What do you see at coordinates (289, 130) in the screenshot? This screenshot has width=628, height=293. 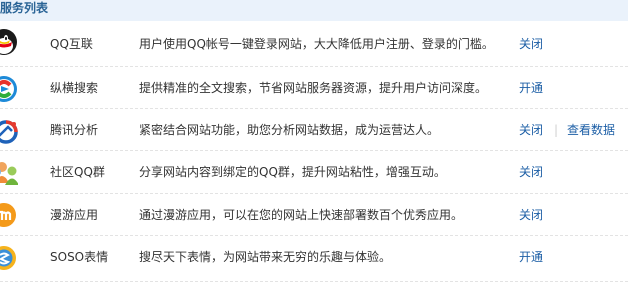 I see `service-description: 紧密结合网站功能，助您分析网站数据，成为运营达人。` at bounding box center [289, 130].